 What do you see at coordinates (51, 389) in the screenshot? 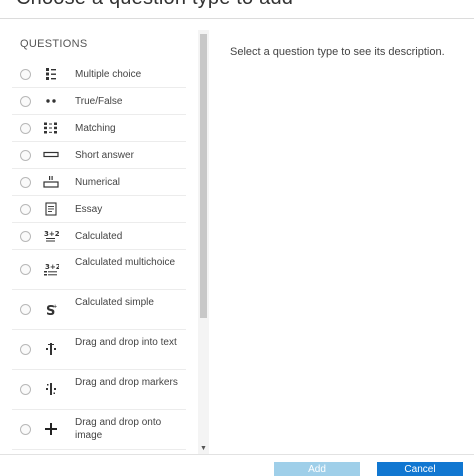
I see `drag-drop-markers-icon` at bounding box center [51, 389].